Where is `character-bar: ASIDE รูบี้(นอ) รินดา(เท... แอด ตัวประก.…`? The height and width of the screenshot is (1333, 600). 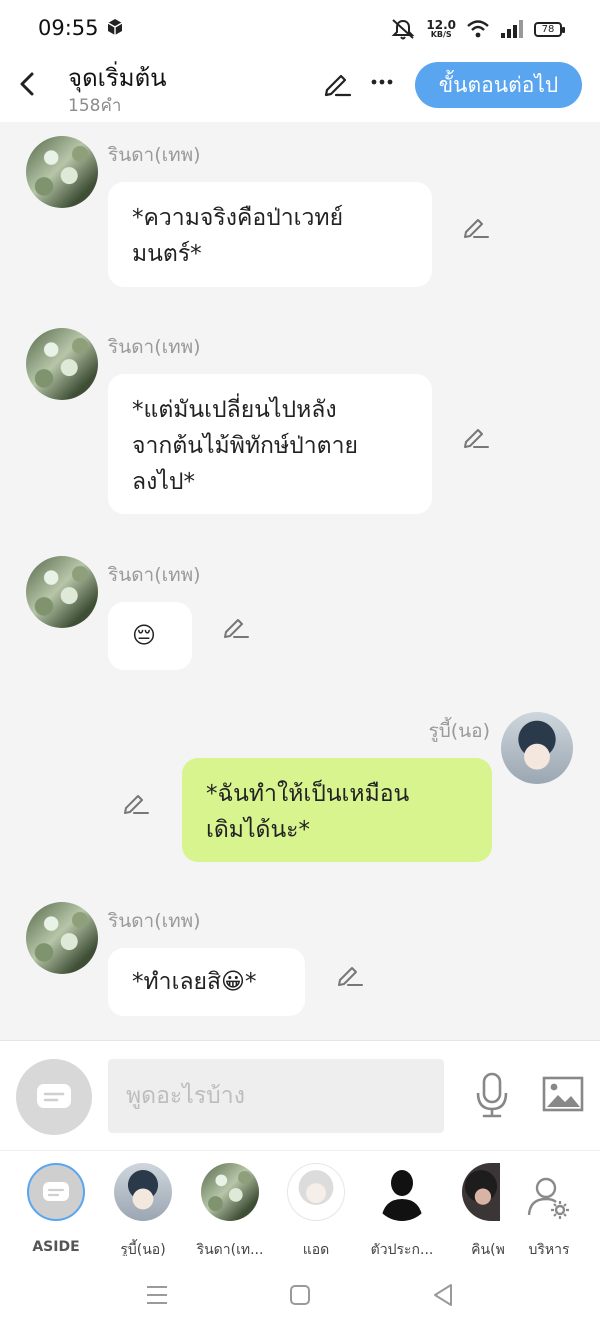
character-bar: ASIDE รูบี้(นอ) รินดา(เท... แอด ตัวประก.… is located at coordinates (300, 1204).